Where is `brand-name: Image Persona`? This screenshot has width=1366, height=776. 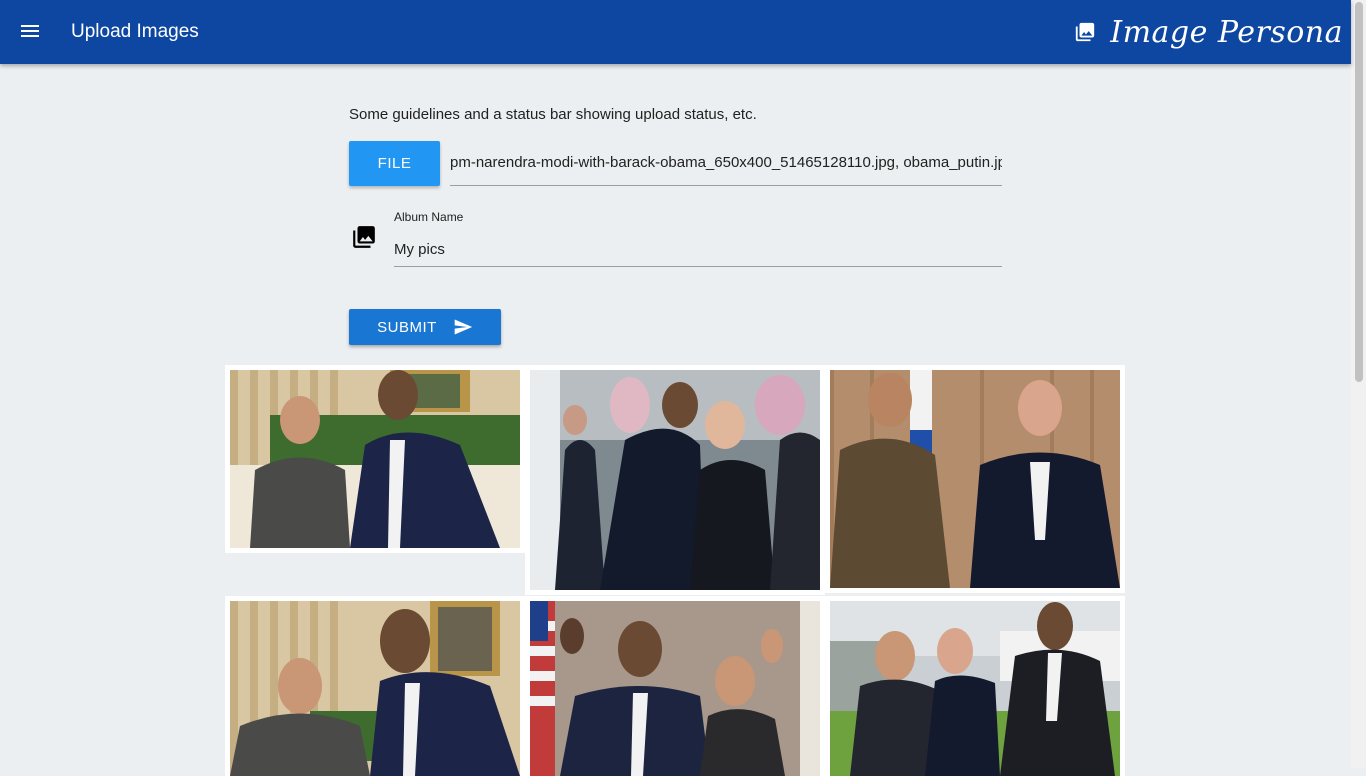
brand-name: Image Persona is located at coordinates (1226, 32).